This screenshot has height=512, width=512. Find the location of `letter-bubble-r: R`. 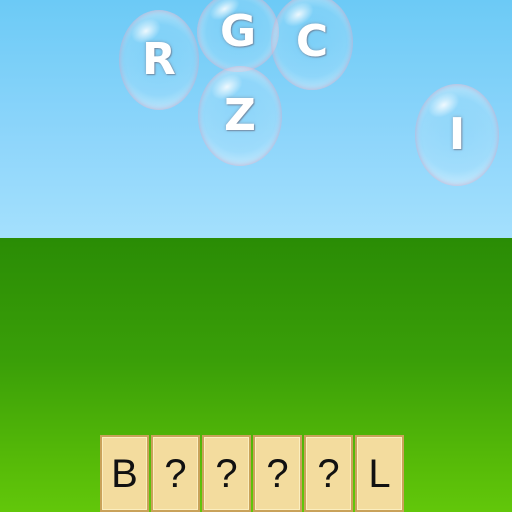

letter-bubble-r: R is located at coordinates (159, 60).